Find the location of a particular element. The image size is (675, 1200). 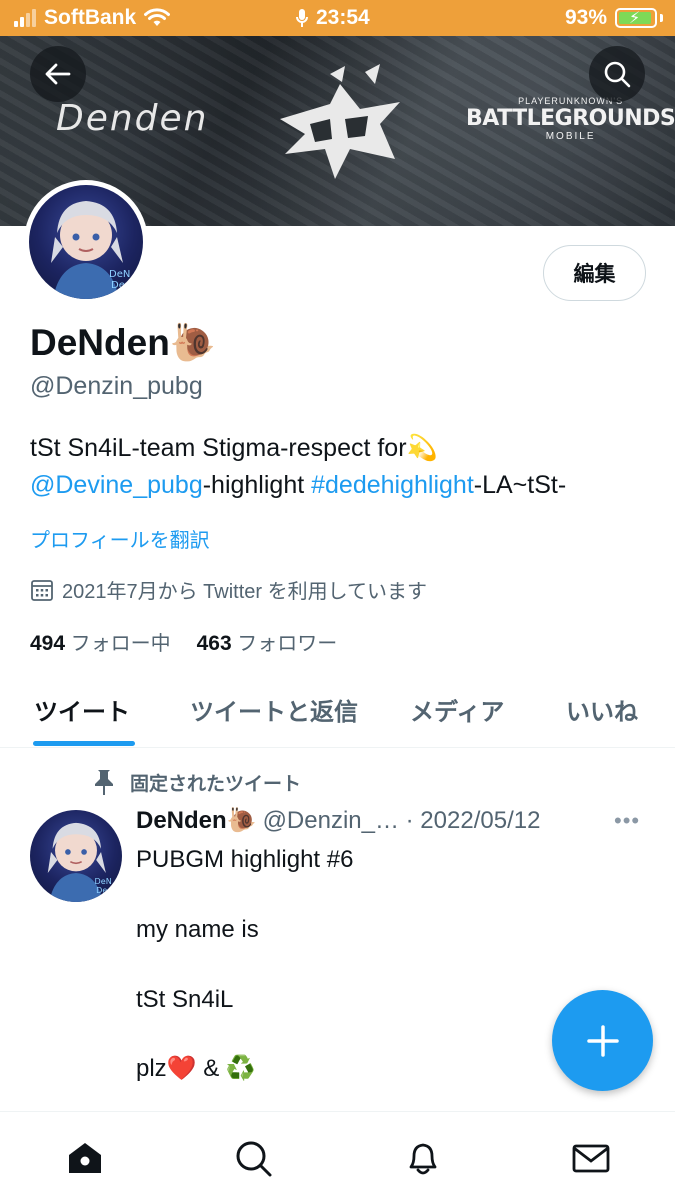

plus-icon is located at coordinates (602, 1040).